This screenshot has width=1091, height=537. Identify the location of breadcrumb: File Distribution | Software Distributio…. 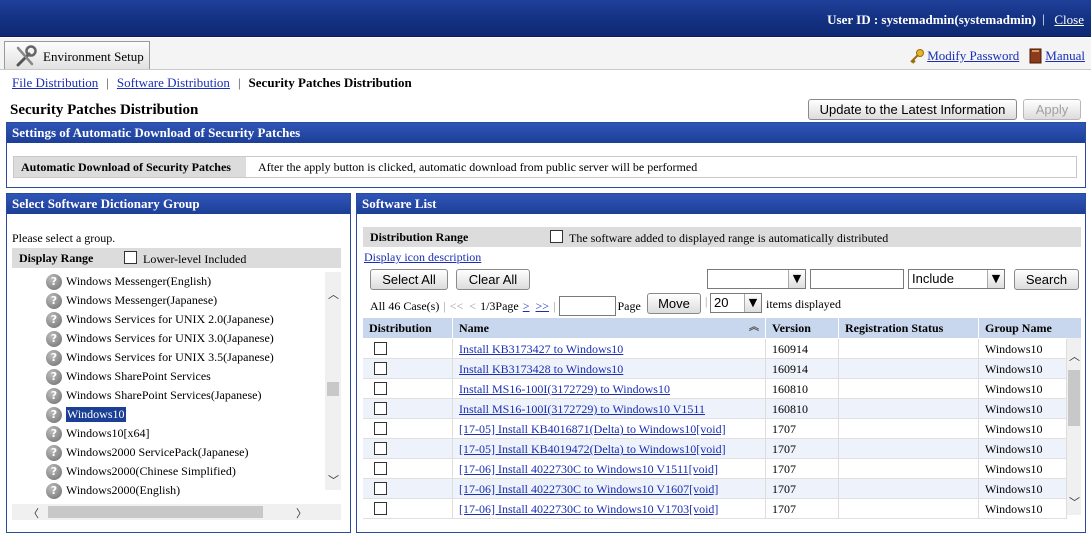
(212, 83).